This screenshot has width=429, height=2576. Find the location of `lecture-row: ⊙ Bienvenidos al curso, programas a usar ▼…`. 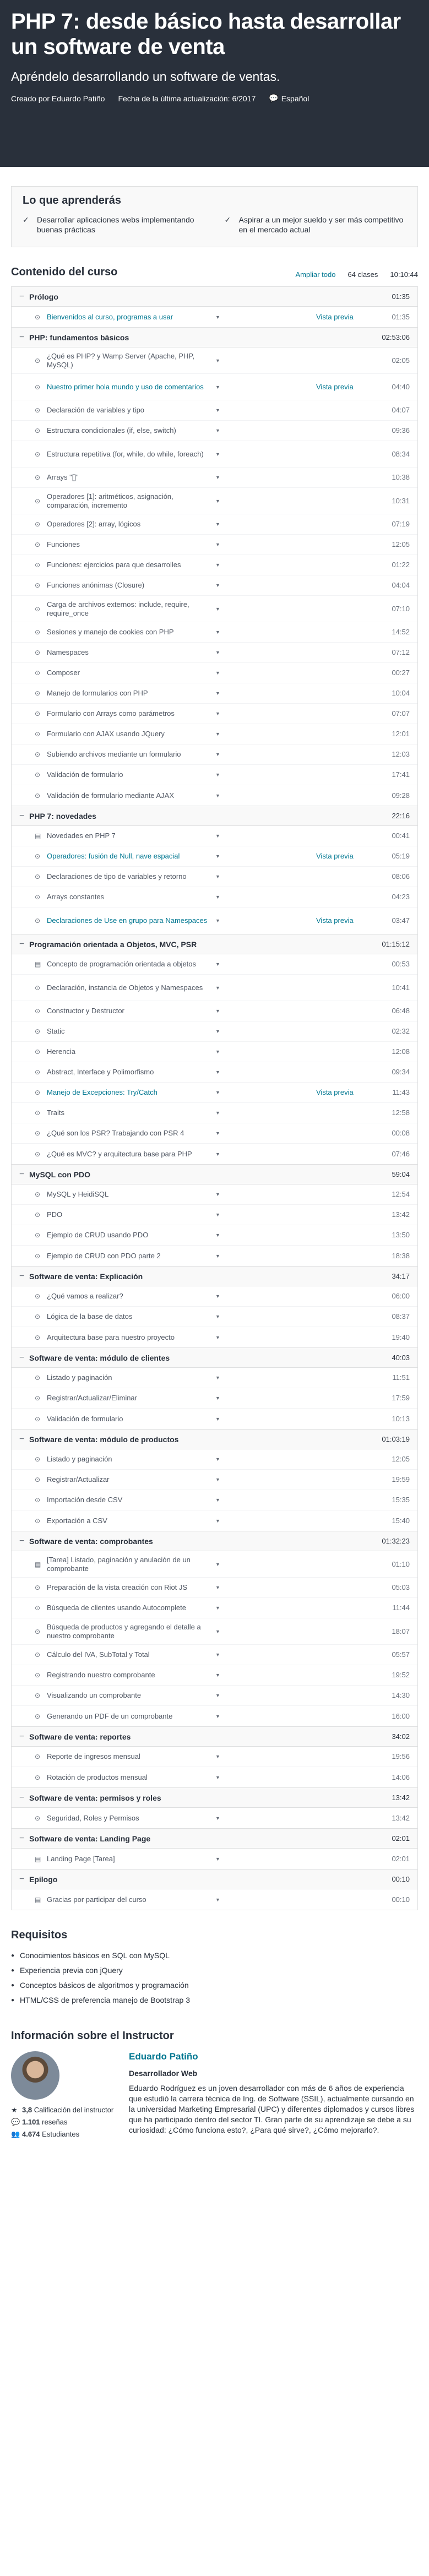

lecture-row: ⊙ Bienvenidos al curso, programas a usar ▼… is located at coordinates (214, 317).